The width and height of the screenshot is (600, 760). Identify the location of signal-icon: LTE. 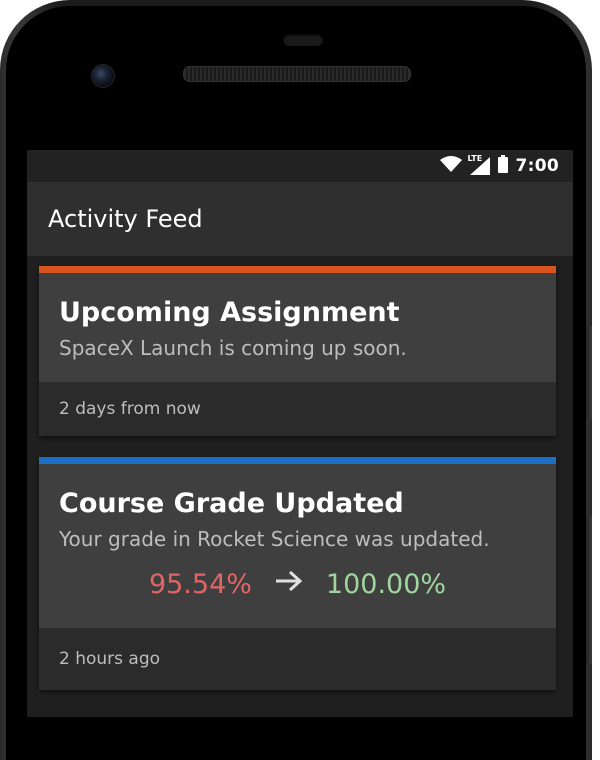
(478, 164).